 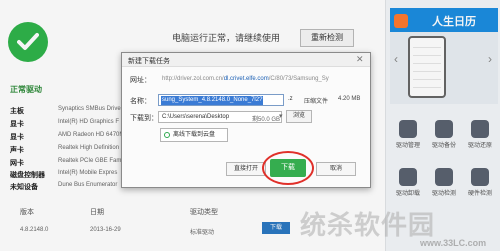 I want to click on file-type: 压缩文件, so click(x=316, y=102).